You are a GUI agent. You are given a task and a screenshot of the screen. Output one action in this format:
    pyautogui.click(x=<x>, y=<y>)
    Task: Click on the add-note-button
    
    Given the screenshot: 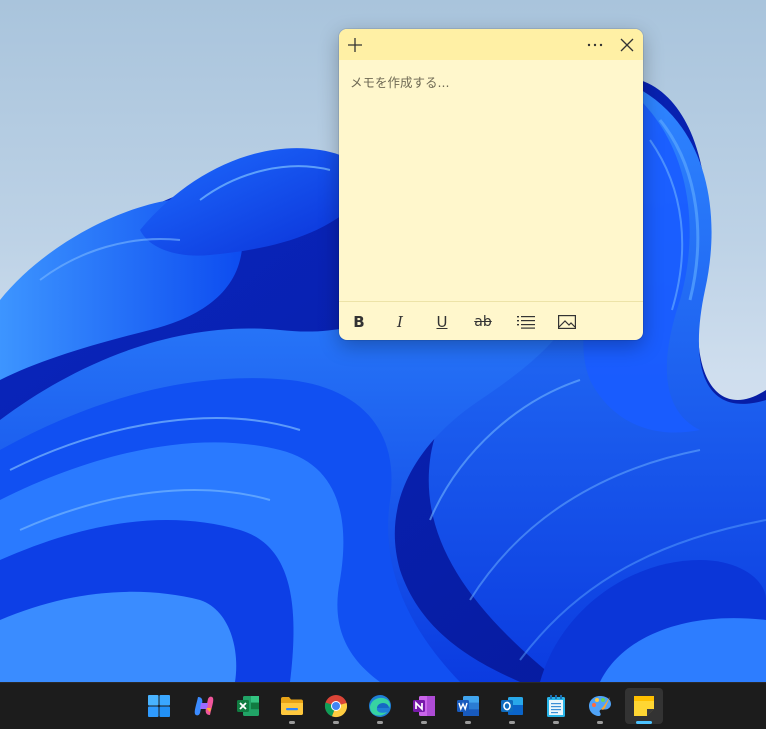 What is the action you would take?
    pyautogui.click(x=355, y=44)
    